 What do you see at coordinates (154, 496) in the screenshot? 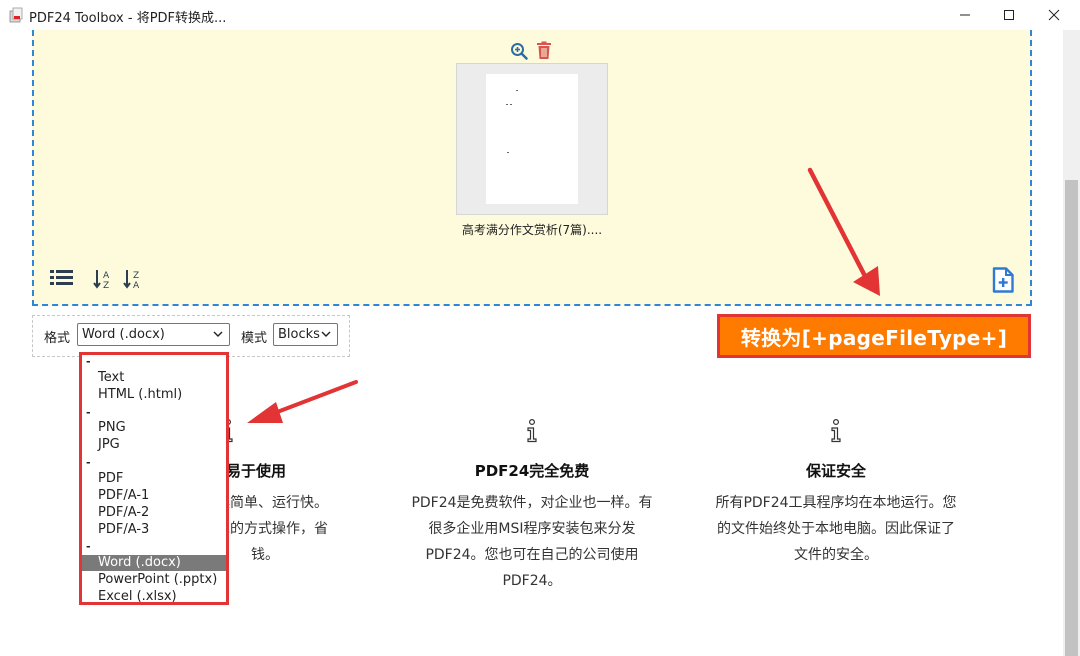
I see `dropdown-option: PDF/A-1` at bounding box center [154, 496].